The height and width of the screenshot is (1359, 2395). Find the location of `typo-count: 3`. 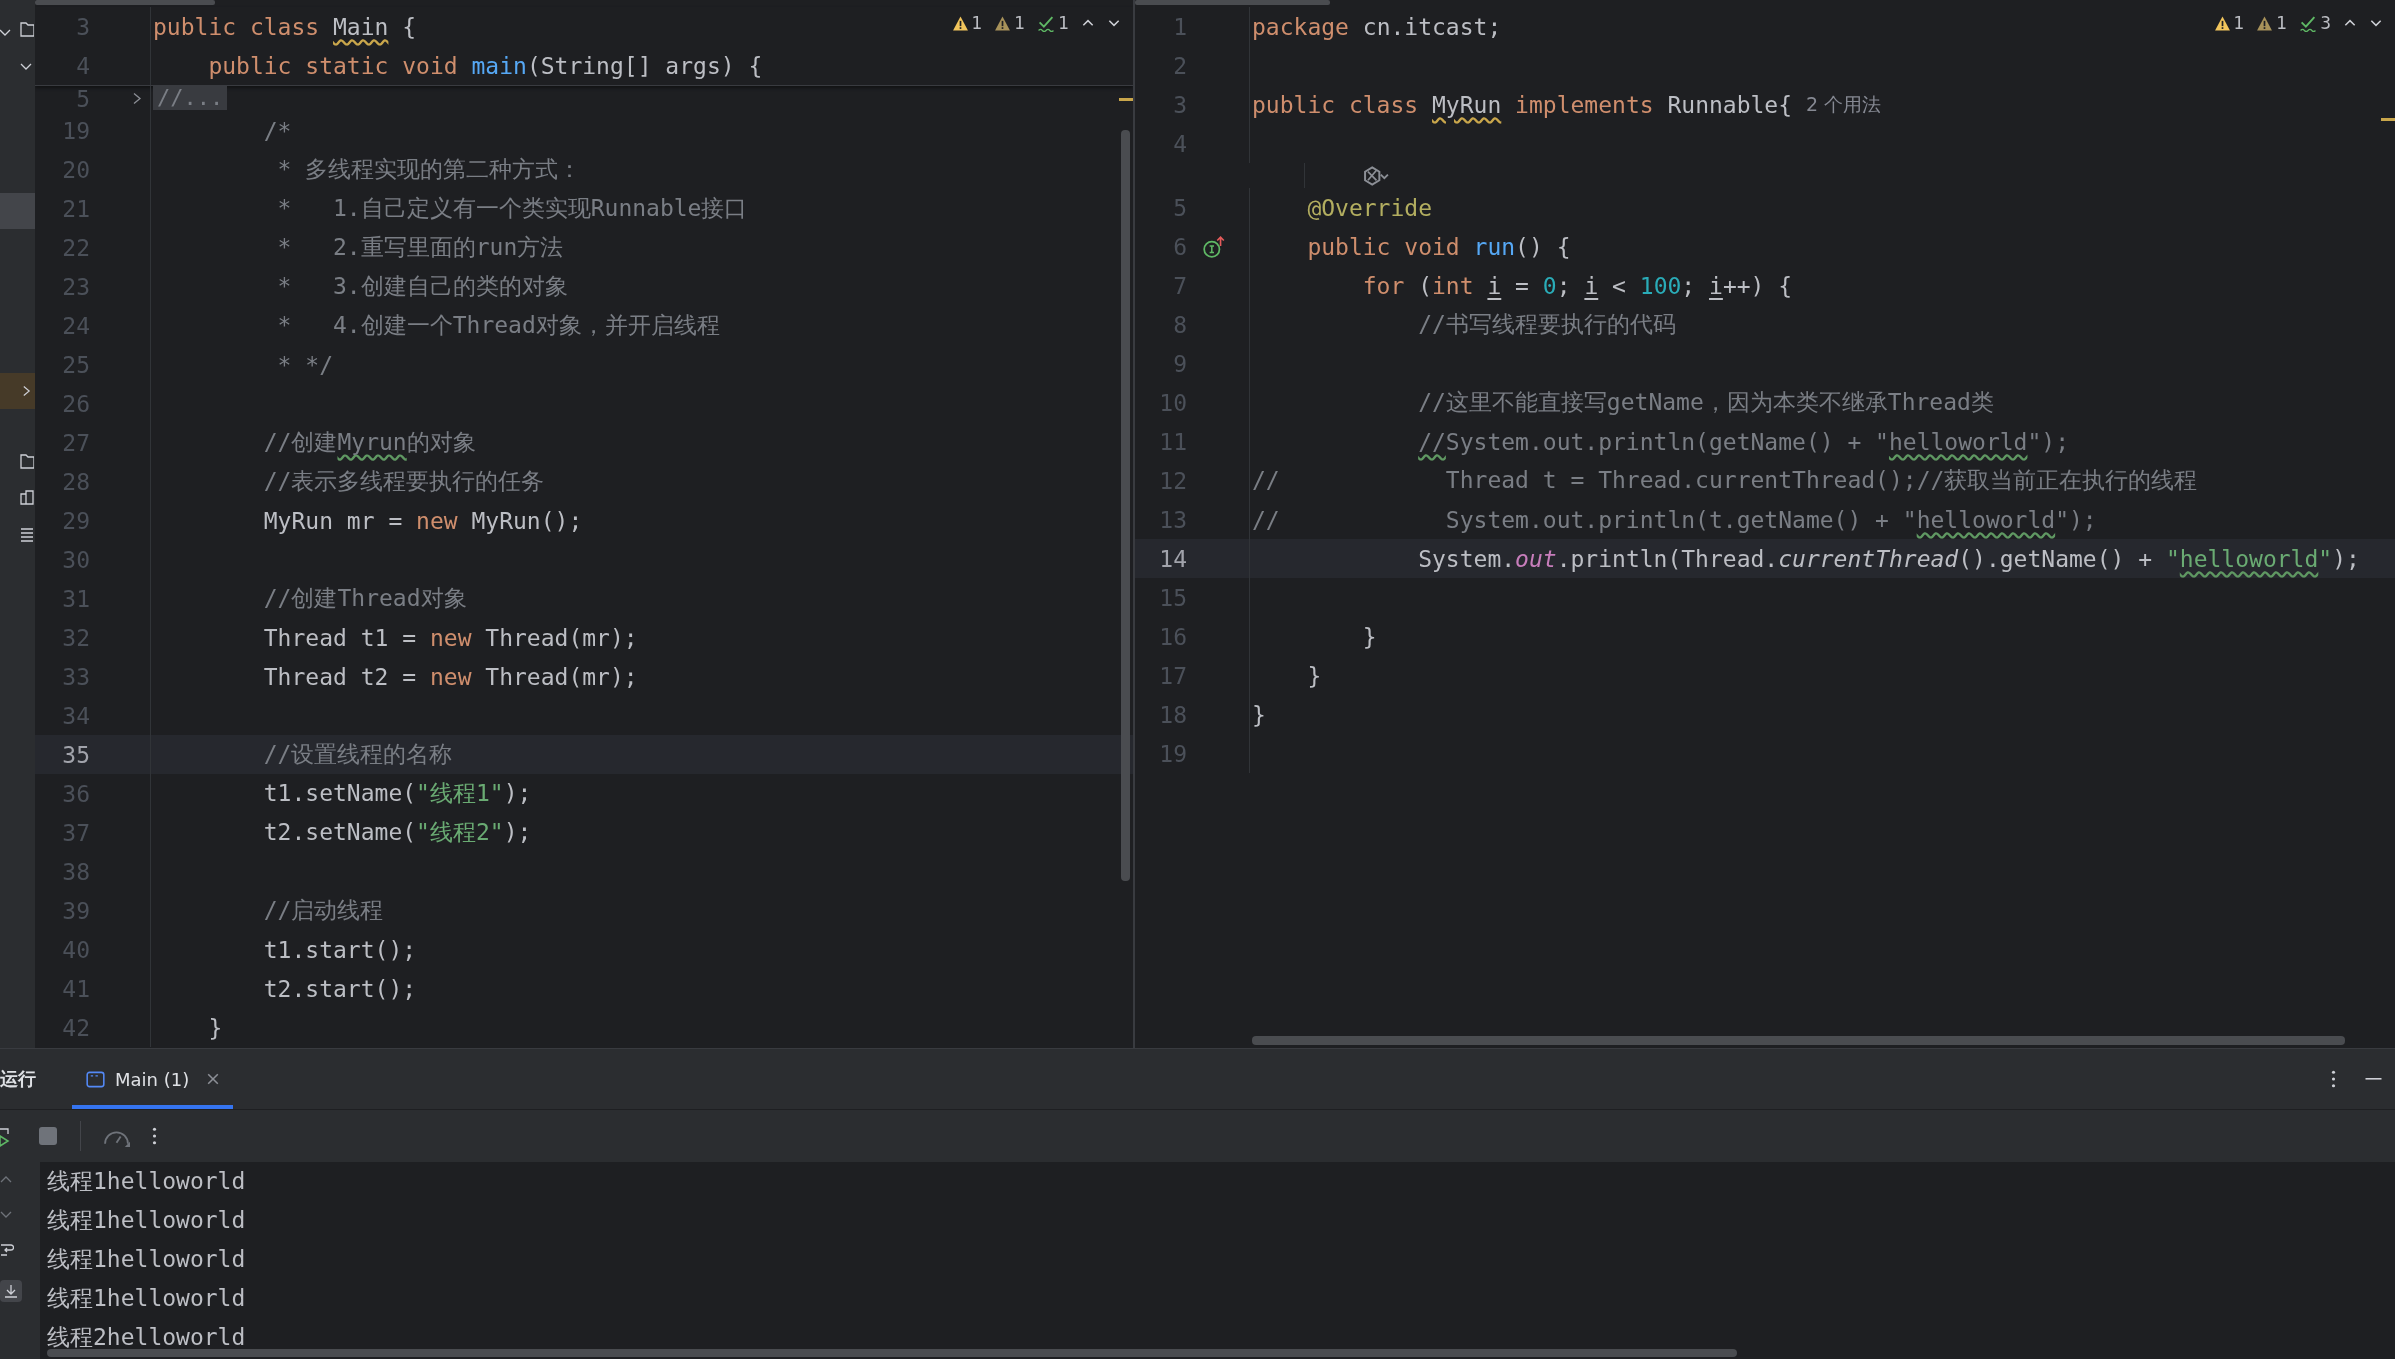

typo-count: 3 is located at coordinates (2315, 23).